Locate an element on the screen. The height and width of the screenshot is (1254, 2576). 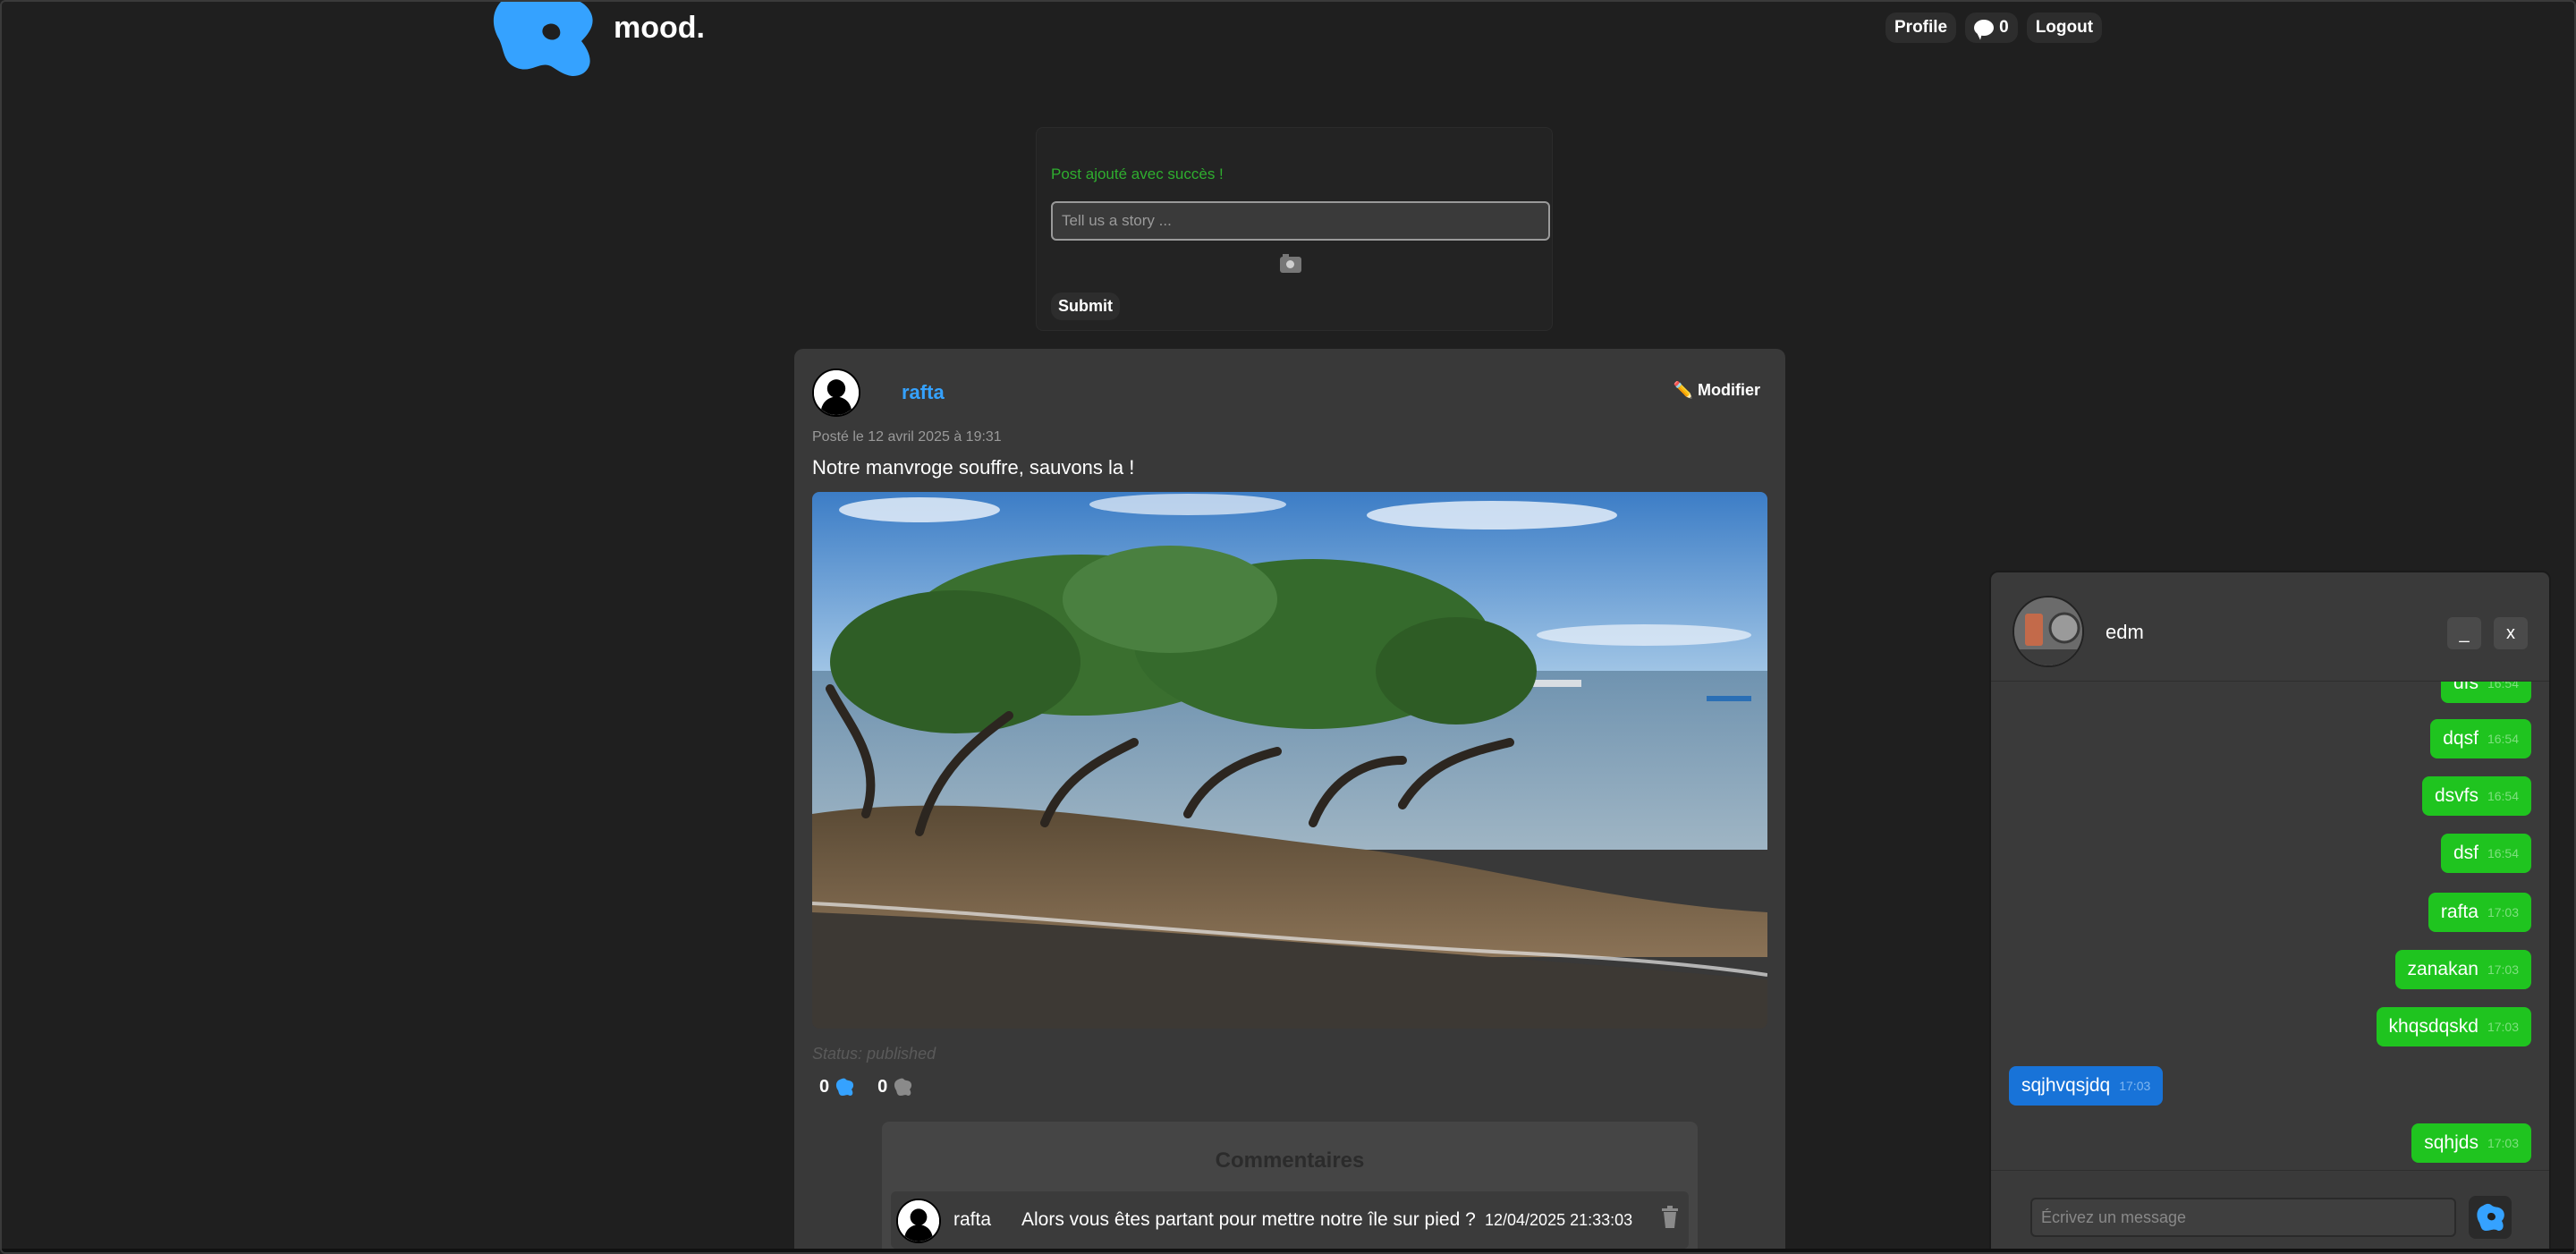
message-text: khqsdqskd is located at coordinates (2433, 1026).